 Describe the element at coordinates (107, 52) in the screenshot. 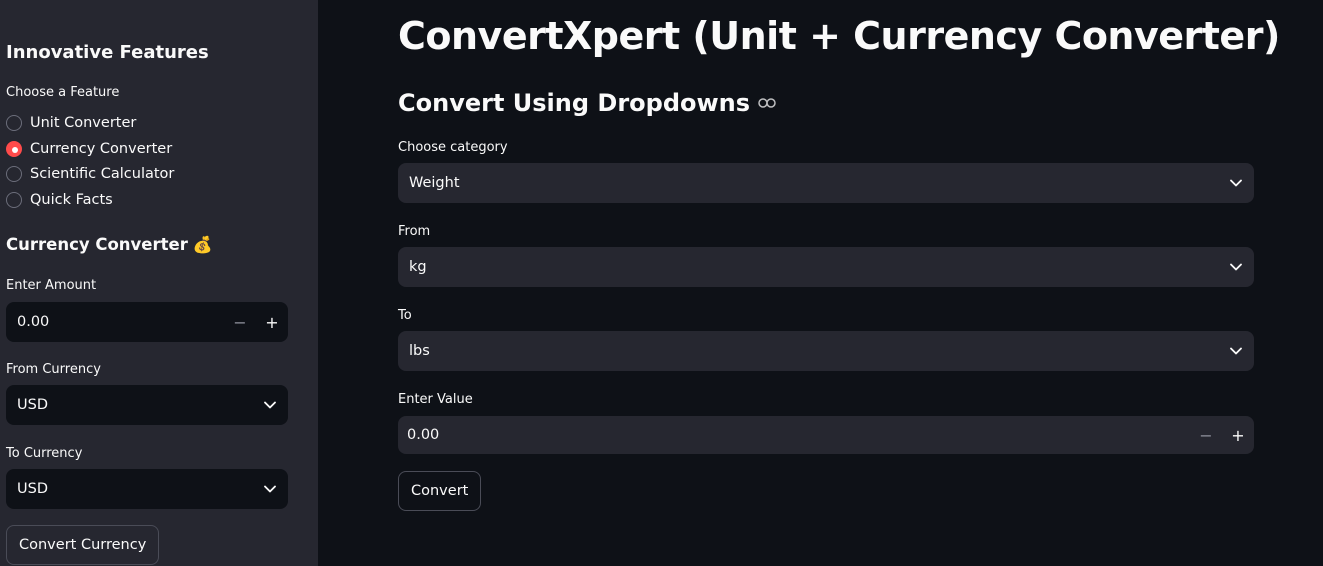

I see `sidebar-heading: Innovative Features` at that location.